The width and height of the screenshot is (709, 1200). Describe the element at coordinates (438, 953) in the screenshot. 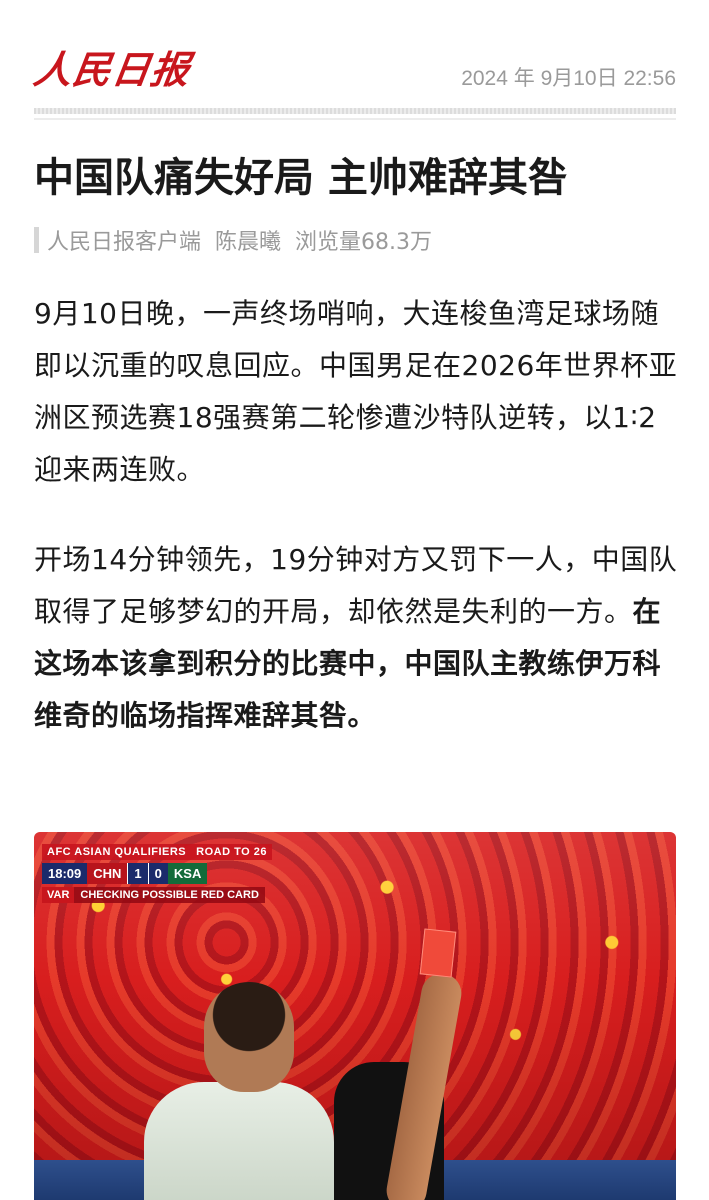

I see `red-card` at that location.